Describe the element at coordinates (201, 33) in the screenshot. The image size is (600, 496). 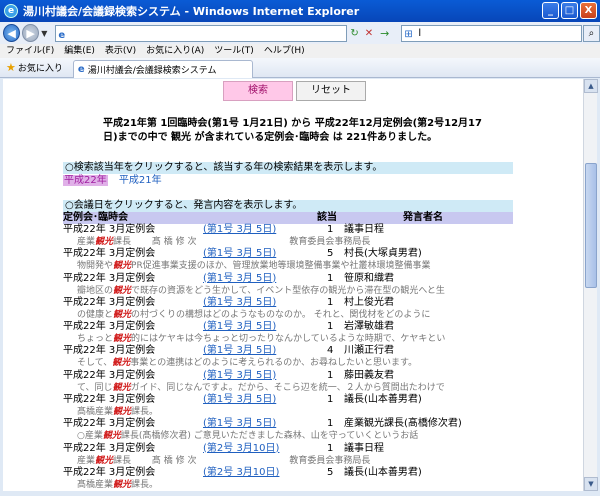
I see `address-input: e` at that location.